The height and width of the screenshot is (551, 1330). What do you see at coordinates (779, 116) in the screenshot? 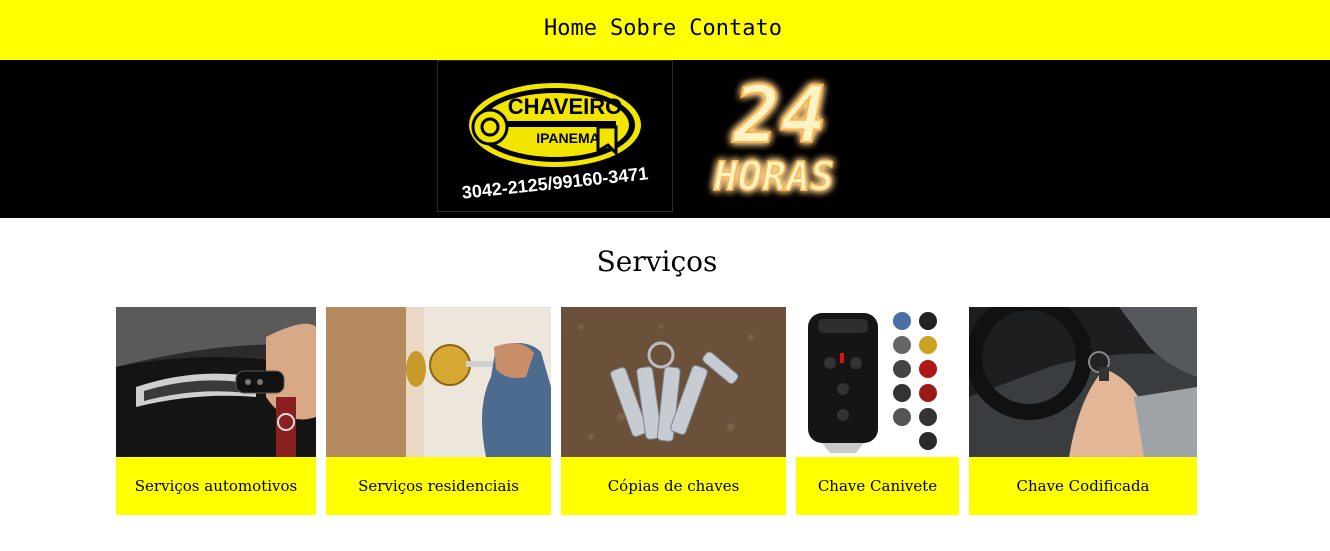
I see `hours-number-text: 24` at bounding box center [779, 116].